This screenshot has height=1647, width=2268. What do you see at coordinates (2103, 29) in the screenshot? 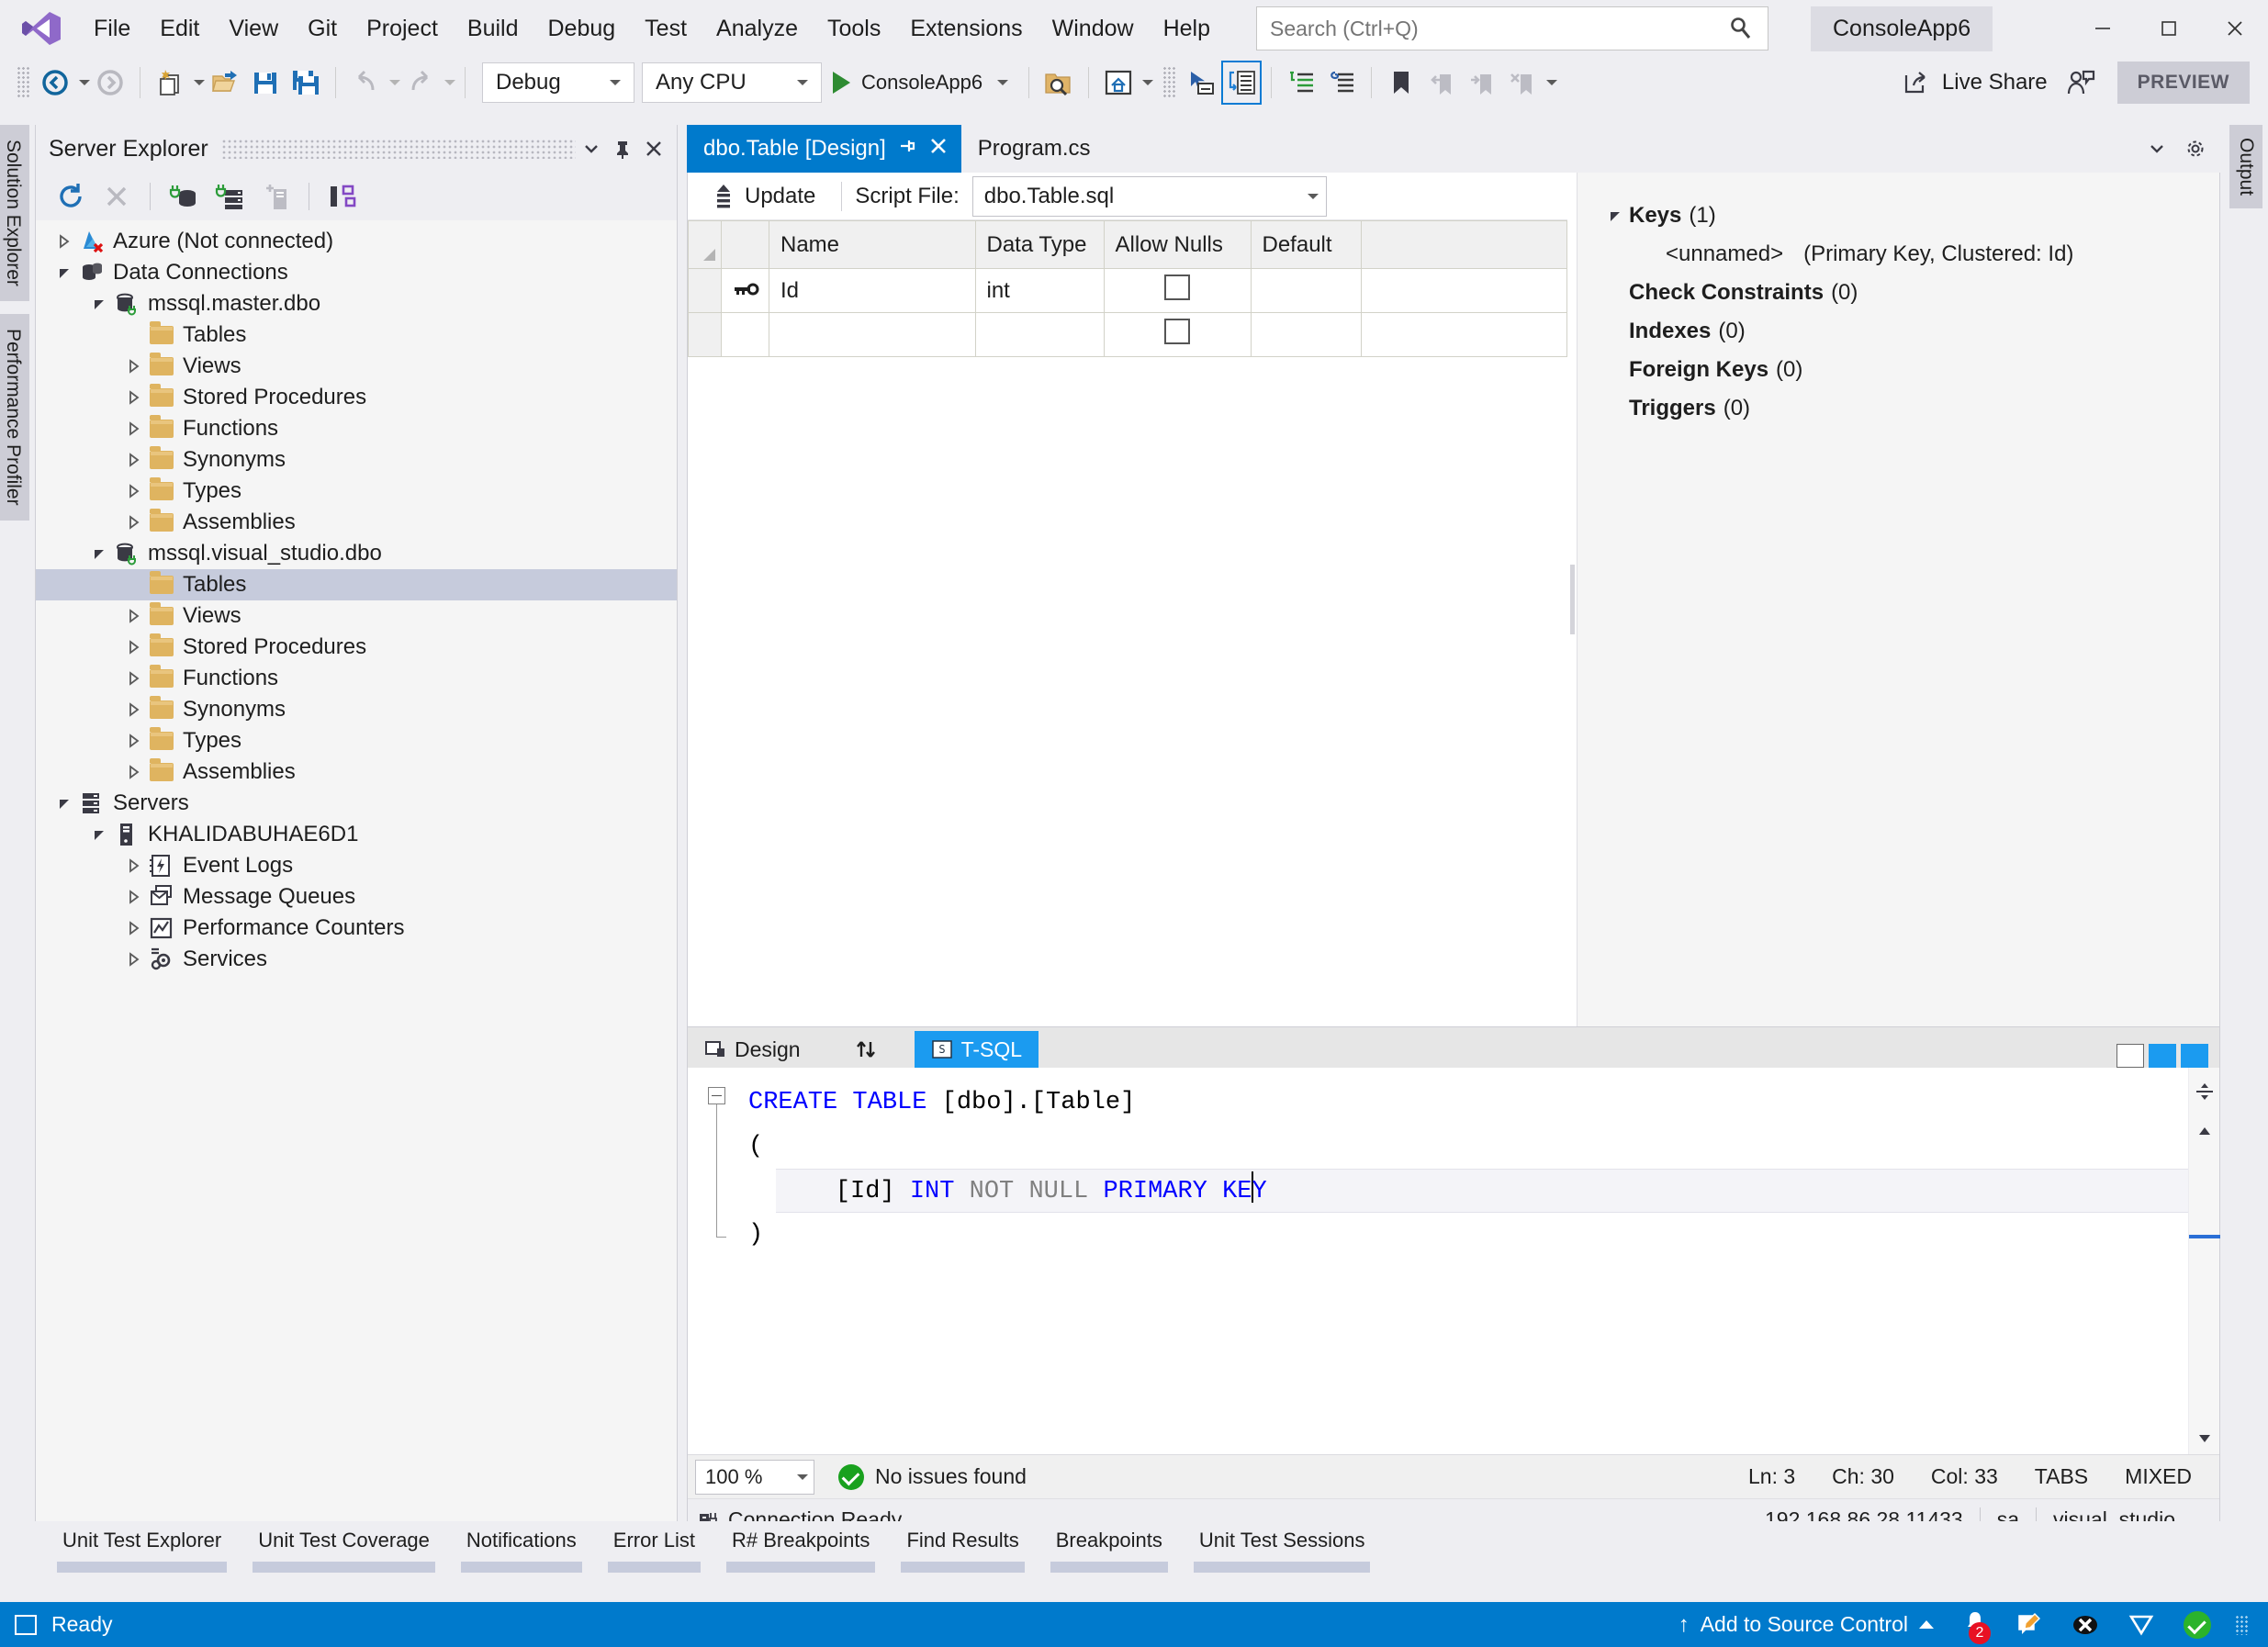
I see `minimize-button` at bounding box center [2103, 29].